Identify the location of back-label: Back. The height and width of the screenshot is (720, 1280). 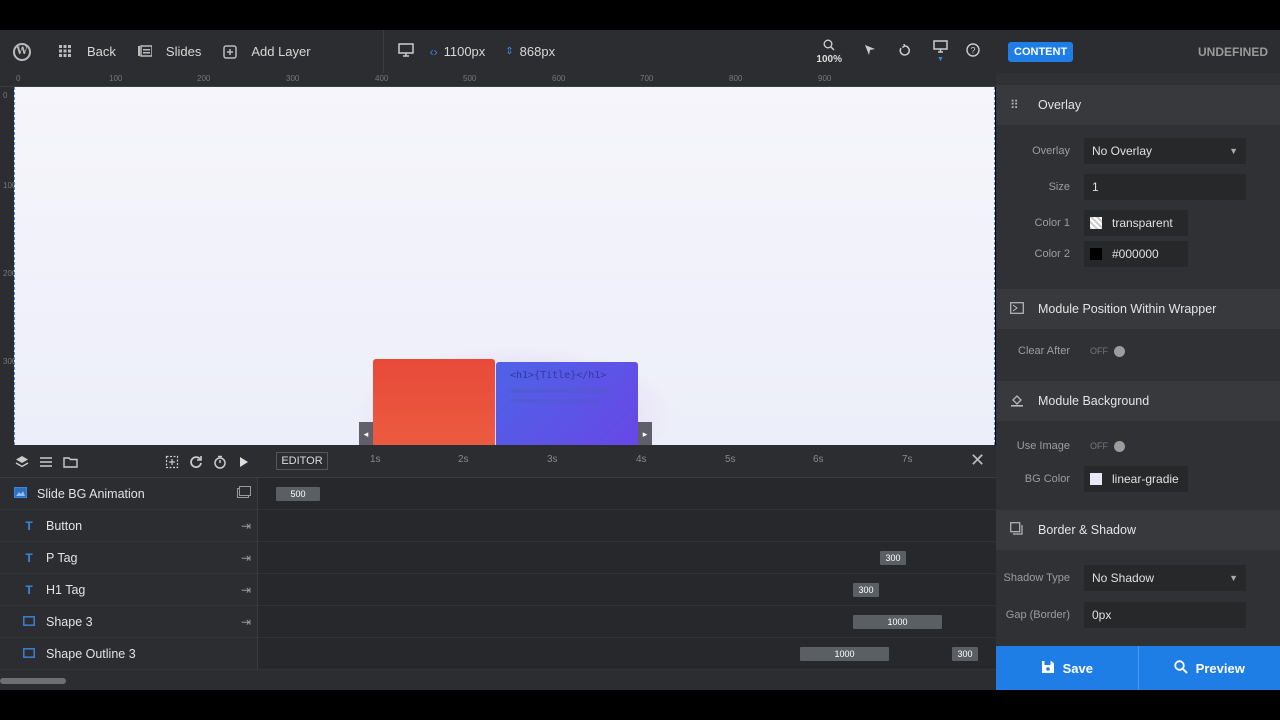
(101, 51).